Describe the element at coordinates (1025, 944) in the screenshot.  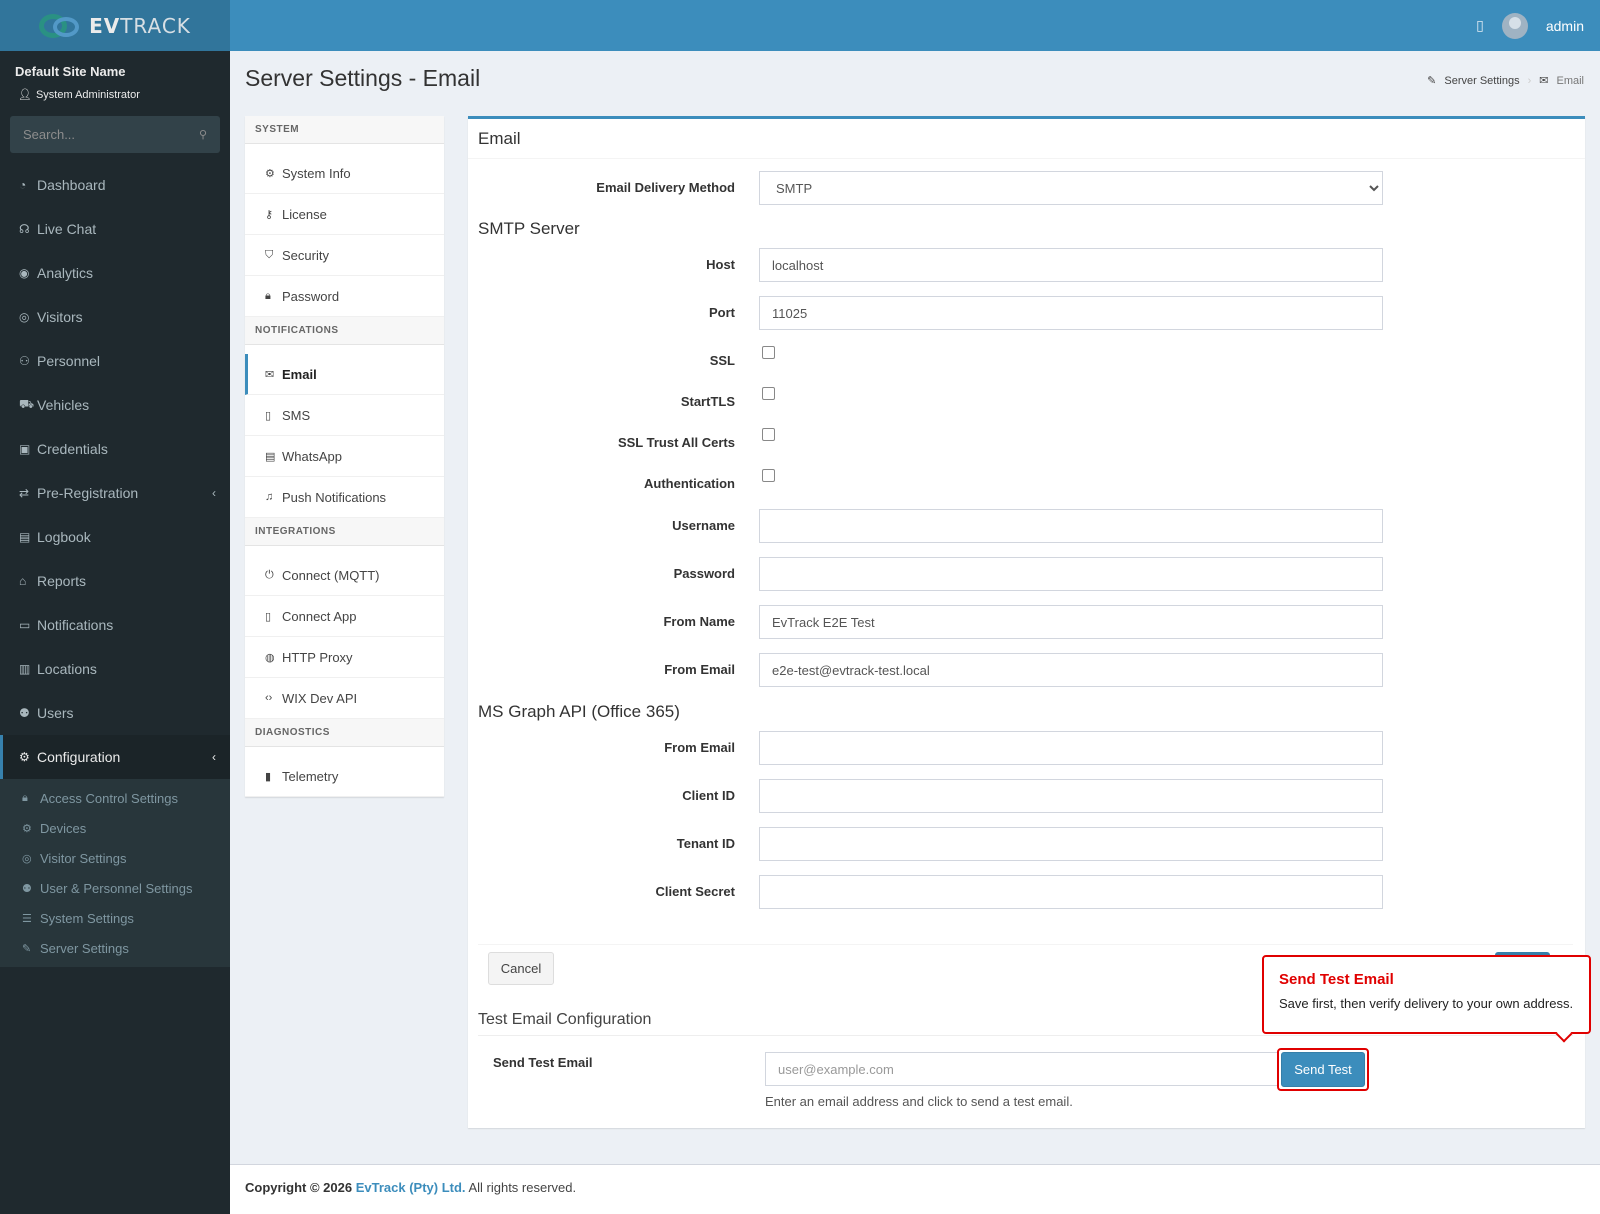
I see `form-footer-divider` at that location.